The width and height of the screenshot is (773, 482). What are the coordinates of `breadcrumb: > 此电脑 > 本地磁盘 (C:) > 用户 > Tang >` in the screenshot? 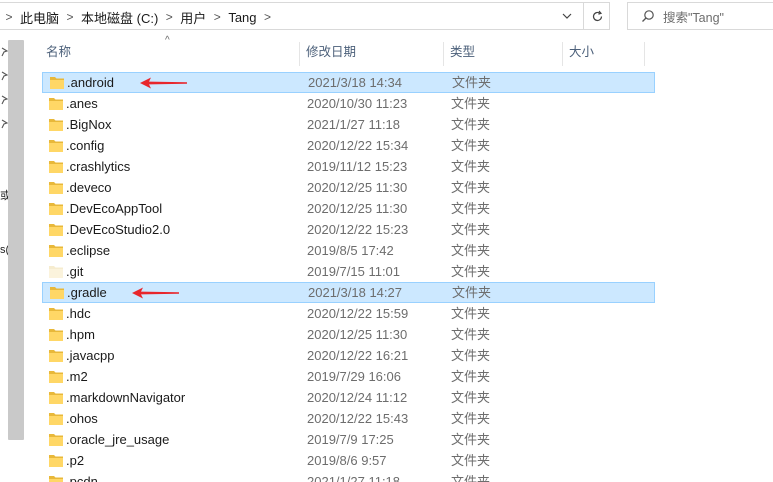 It's located at (138, 17).